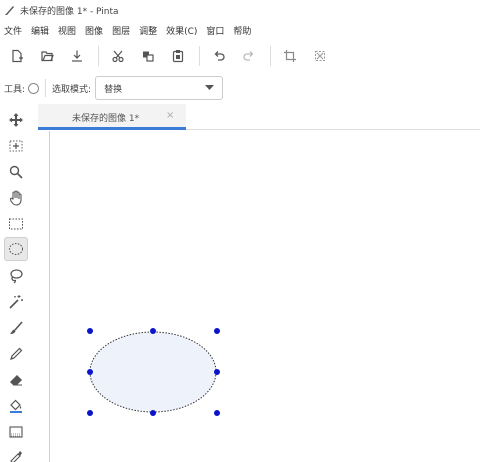 The height and width of the screenshot is (462, 480). I want to click on main-toolbar, so click(240, 56).